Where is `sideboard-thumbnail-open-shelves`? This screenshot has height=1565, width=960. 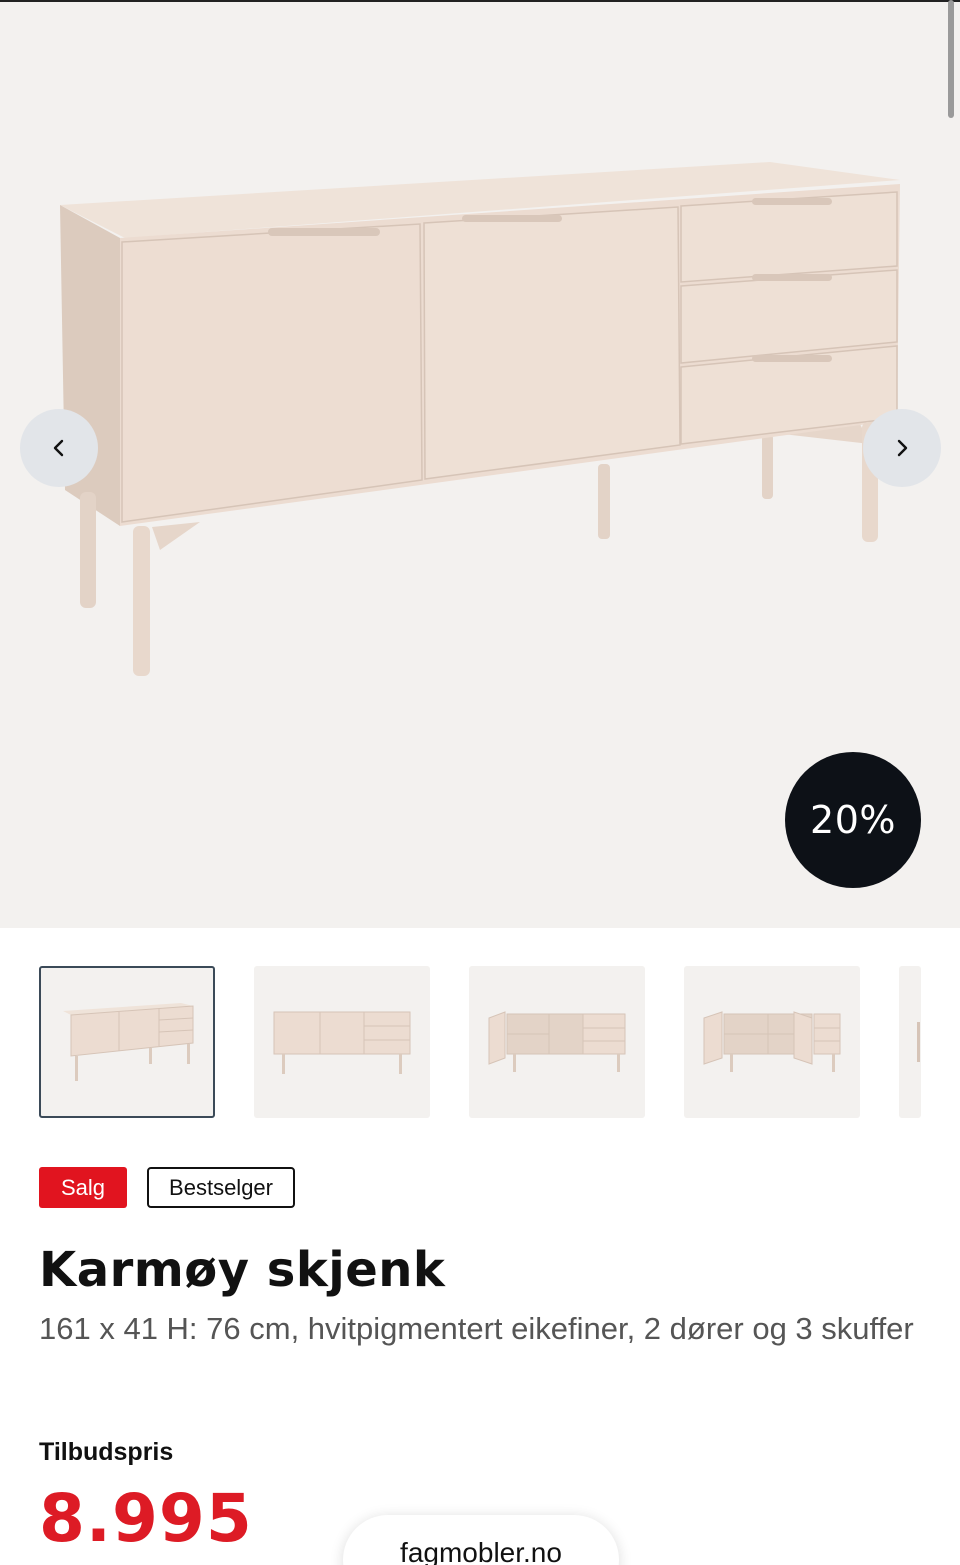 sideboard-thumbnail-open-shelves is located at coordinates (772, 1041).